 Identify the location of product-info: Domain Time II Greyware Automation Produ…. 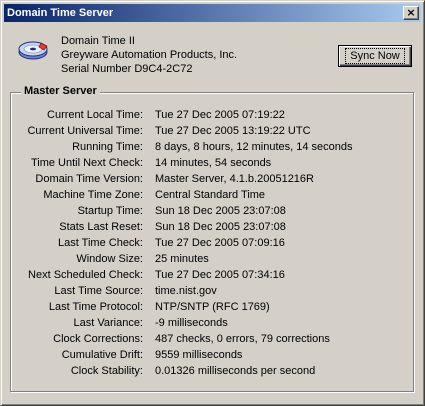
(149, 55).